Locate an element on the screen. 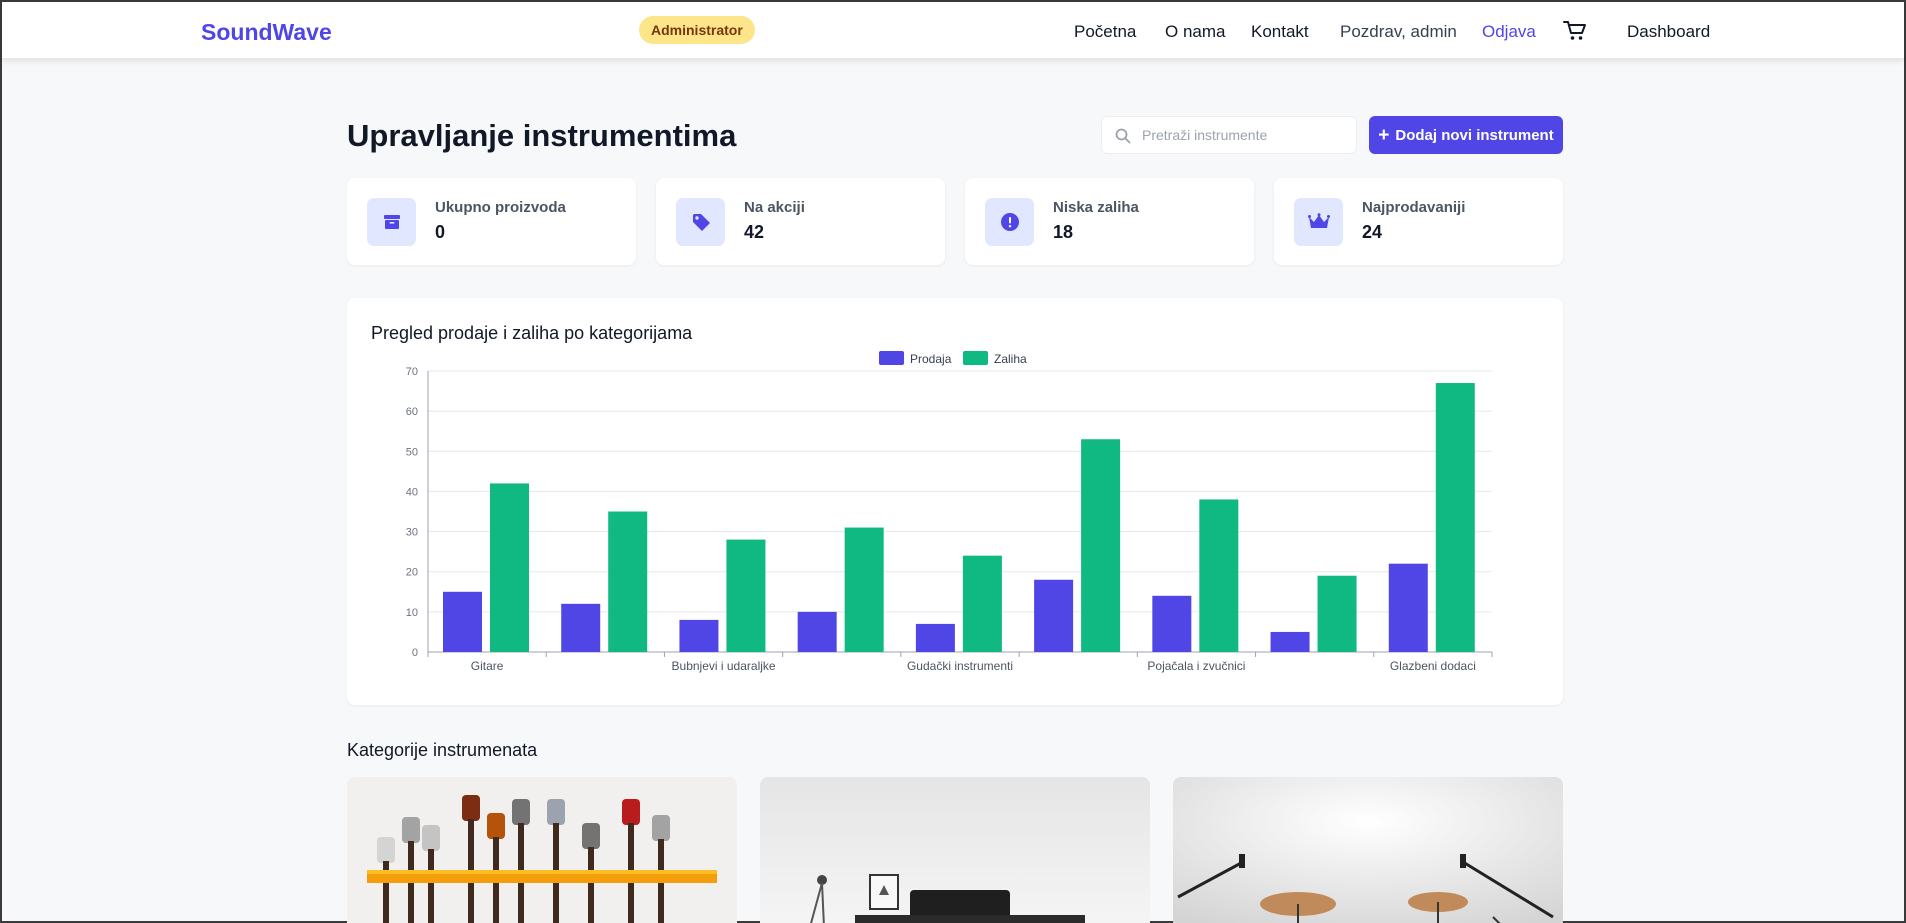 This screenshot has width=1906, height=923. stat-value: 42 is located at coordinates (754, 232).